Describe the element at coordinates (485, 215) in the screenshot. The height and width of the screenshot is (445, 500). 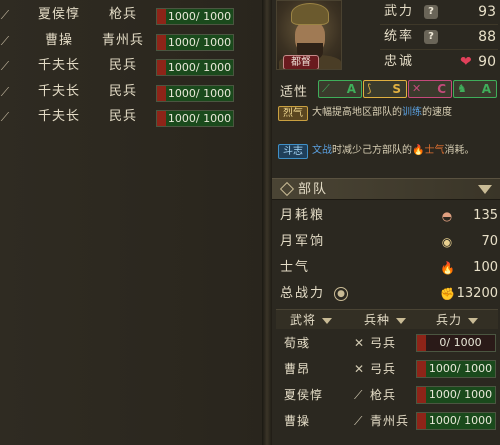
I see `army-stat-value: 135` at that location.